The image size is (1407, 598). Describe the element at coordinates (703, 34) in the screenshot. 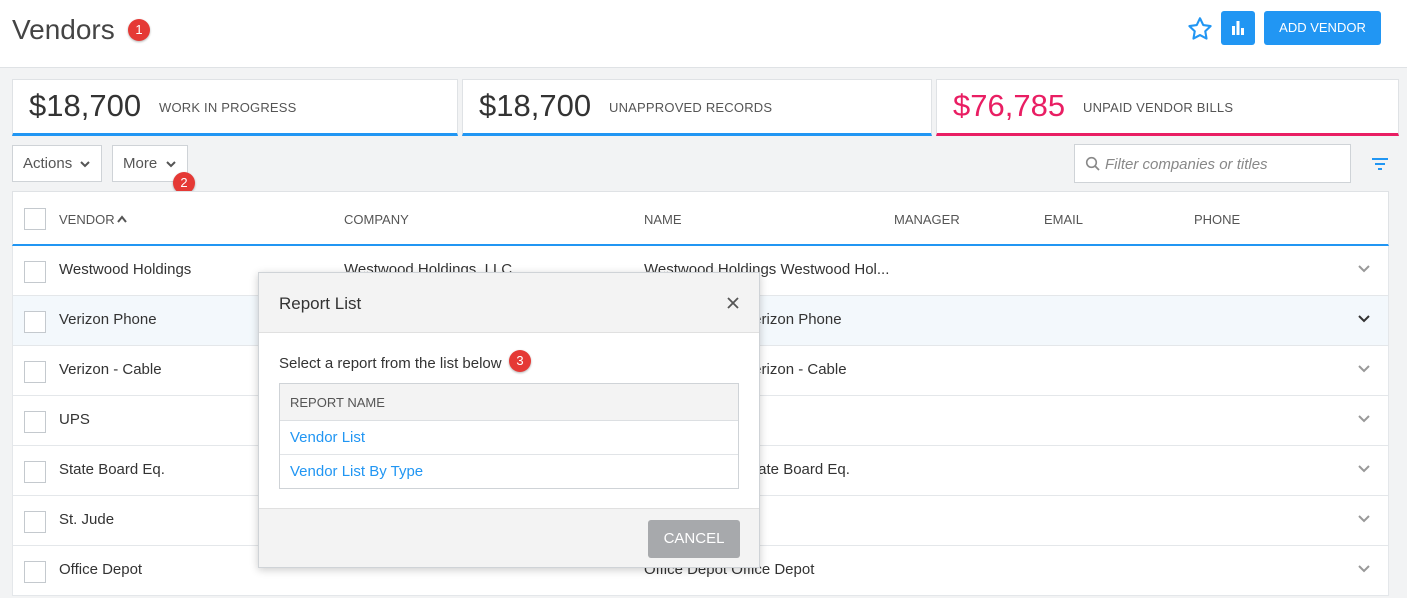

I see `page-header: Vendors 1 ADD VENDOR` at that location.